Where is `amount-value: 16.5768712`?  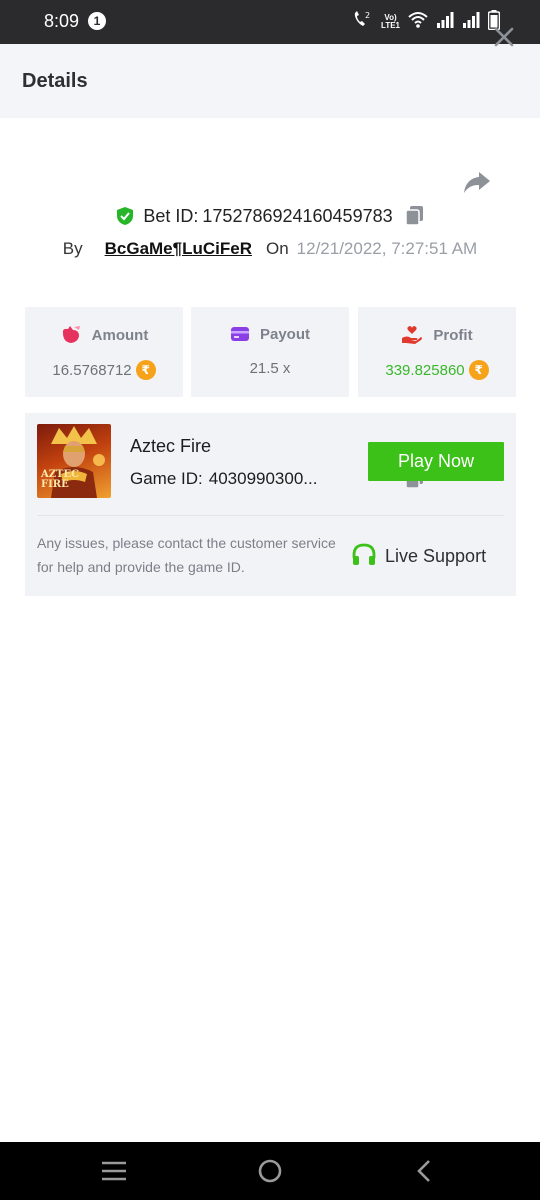 amount-value: 16.5768712 is located at coordinates (92, 370).